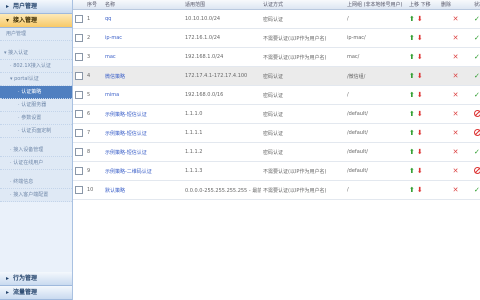 This screenshot has height=300, width=480. Describe the element at coordinates (36, 279) in the screenshot. I see `sidebar-header-behavior: ▸ 行为管理` at that location.